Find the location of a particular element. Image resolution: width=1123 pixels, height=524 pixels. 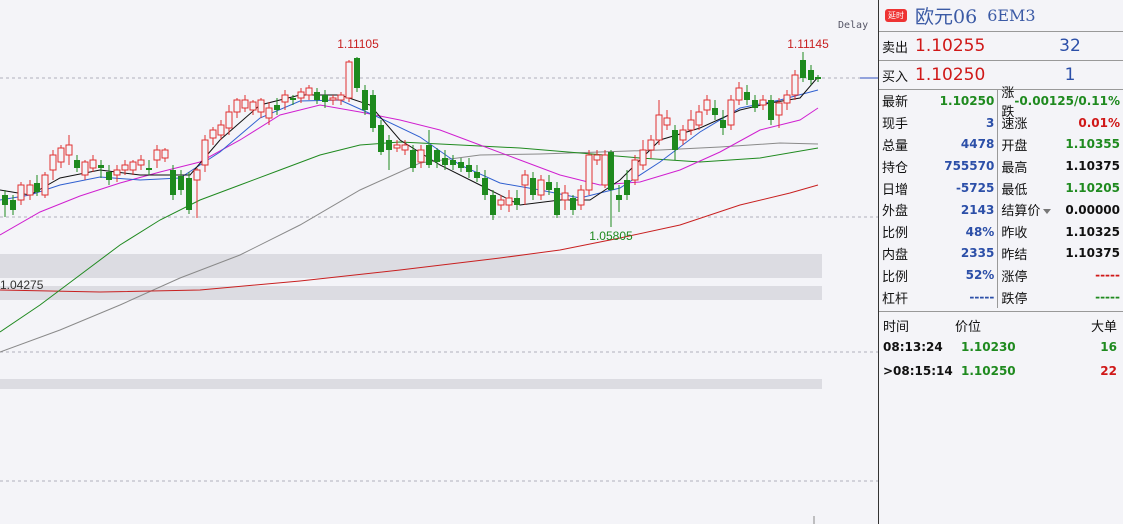

stat-label: 速涨 is located at coordinates (1014, 125).